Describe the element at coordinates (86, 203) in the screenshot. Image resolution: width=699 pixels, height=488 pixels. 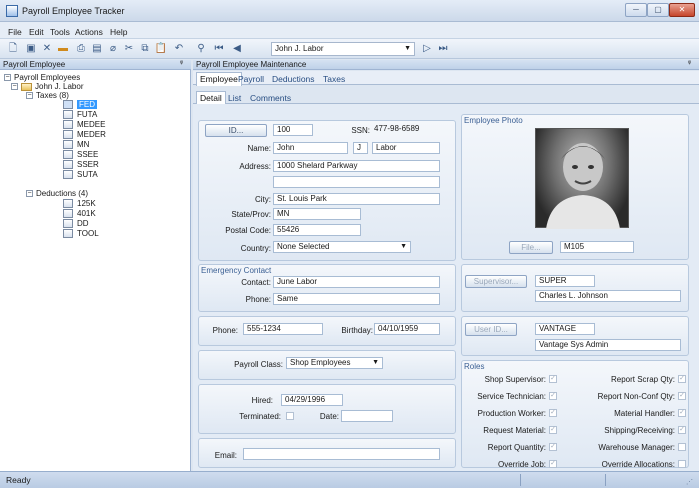
I see `tree-deduction-item: 125K` at that location.